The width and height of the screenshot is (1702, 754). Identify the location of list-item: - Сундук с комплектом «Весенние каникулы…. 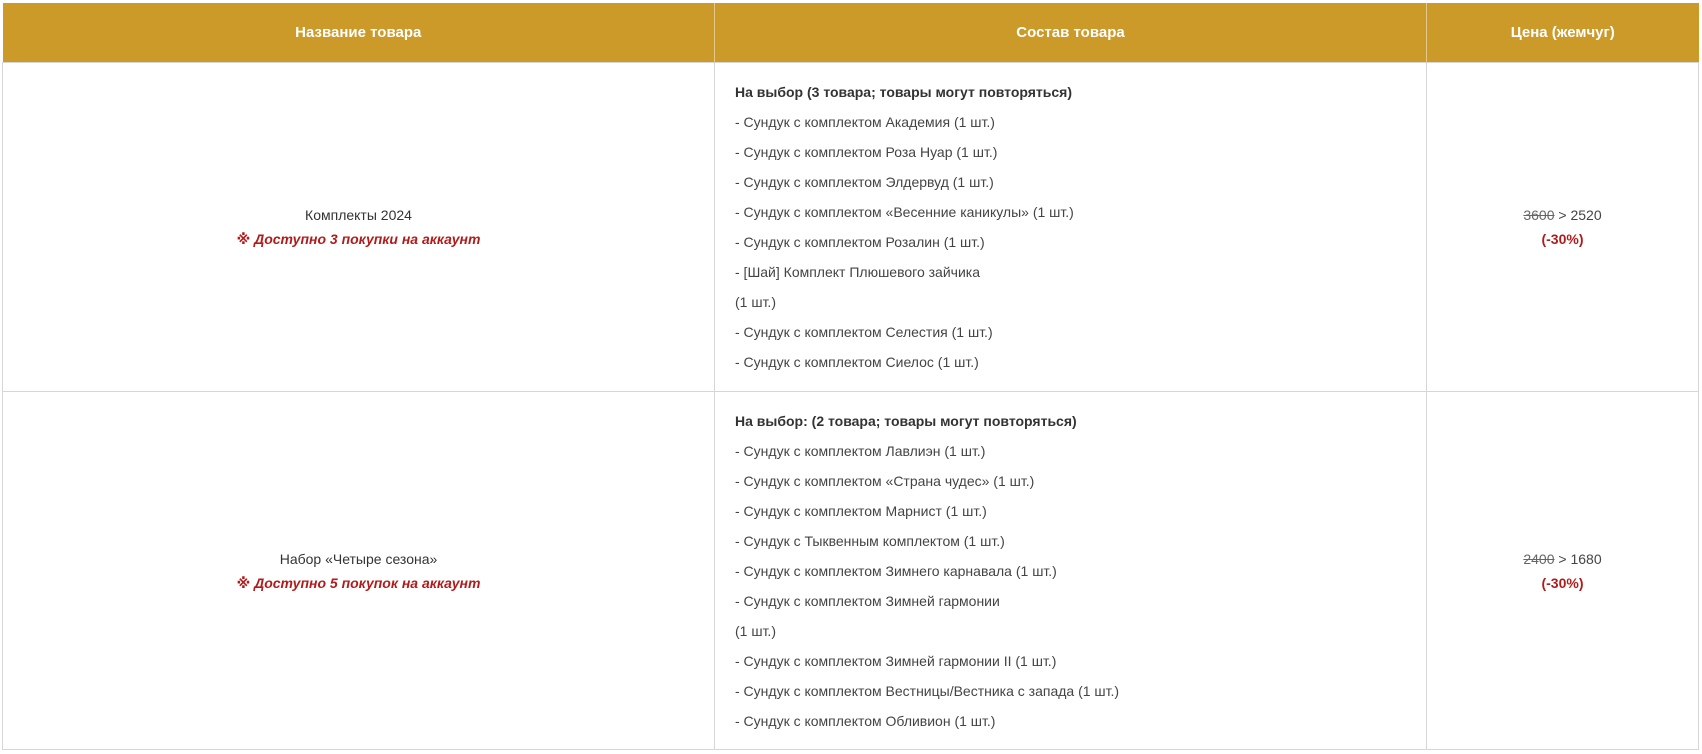
(904, 212).